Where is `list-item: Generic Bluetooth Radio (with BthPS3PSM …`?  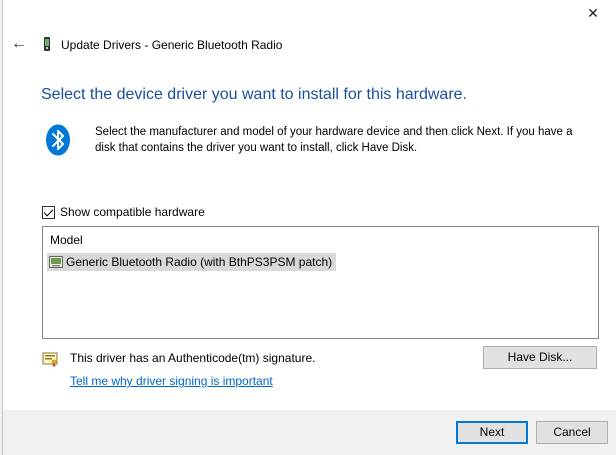
list-item: Generic Bluetooth Radio (with BthPS3PSM … is located at coordinates (192, 262).